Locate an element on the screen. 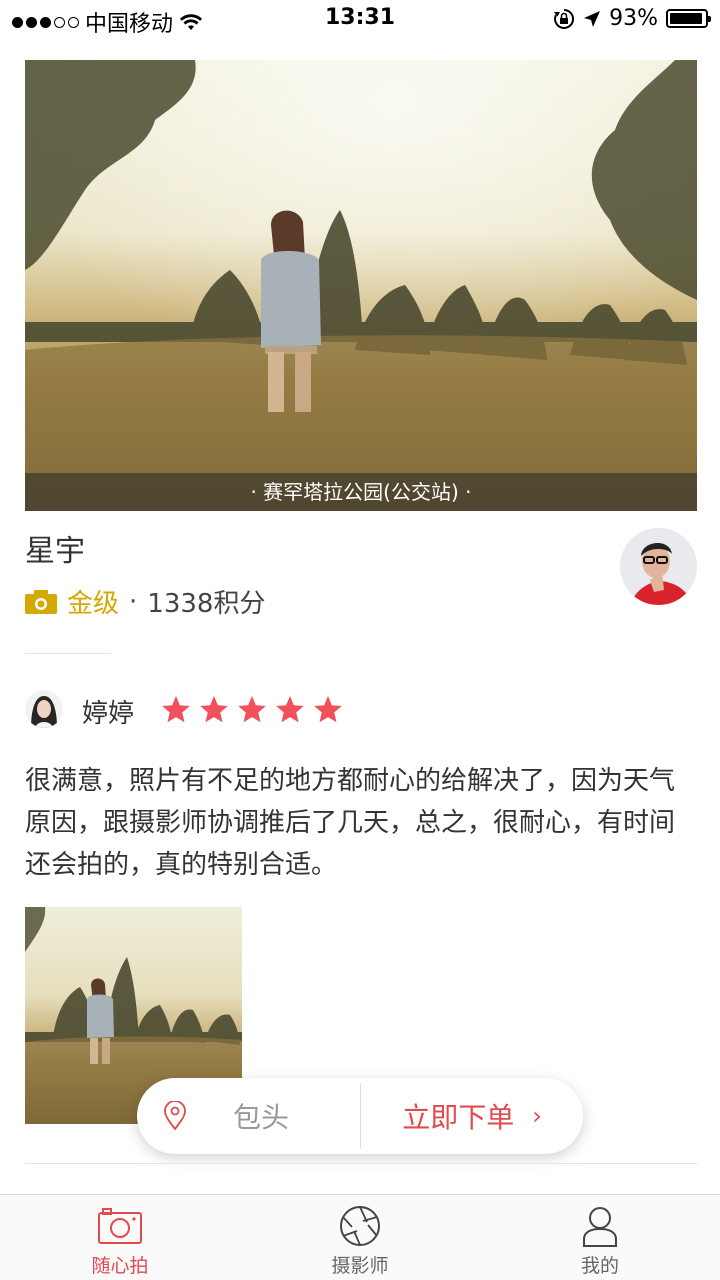 The image size is (720, 1280). tab-shoot: 随心拍 is located at coordinates (120, 1237).